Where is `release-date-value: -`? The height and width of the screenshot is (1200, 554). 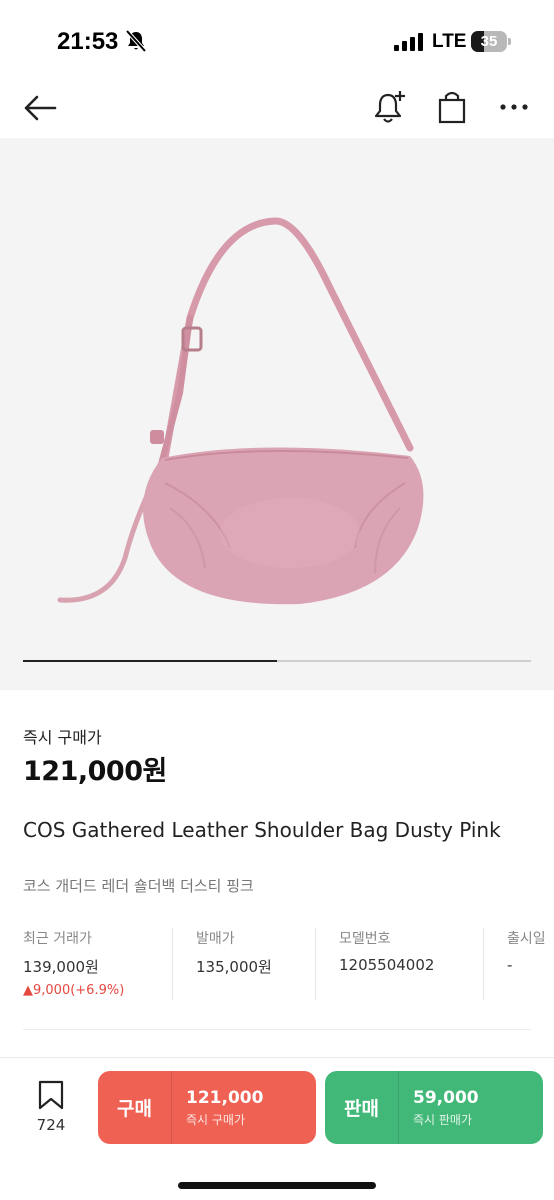
release-date-value: - is located at coordinates (510, 965).